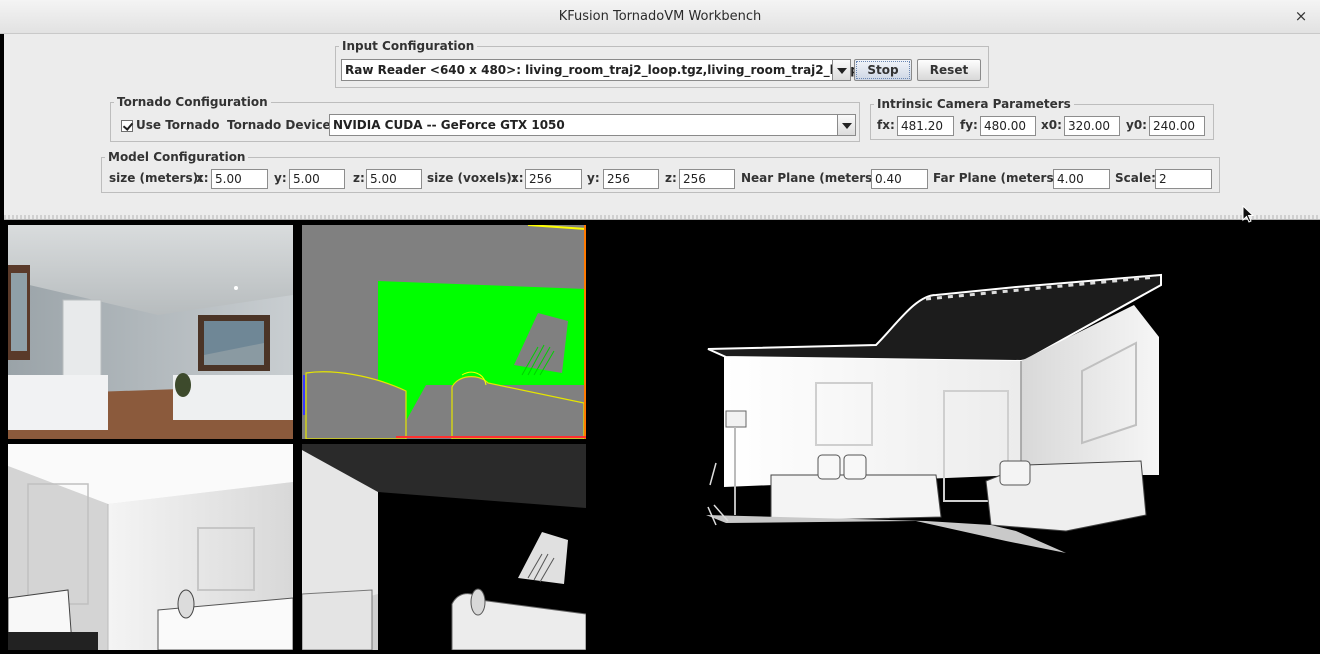 This screenshot has height=654, width=1320. I want to click on raycast-render-view, so click(444, 547).